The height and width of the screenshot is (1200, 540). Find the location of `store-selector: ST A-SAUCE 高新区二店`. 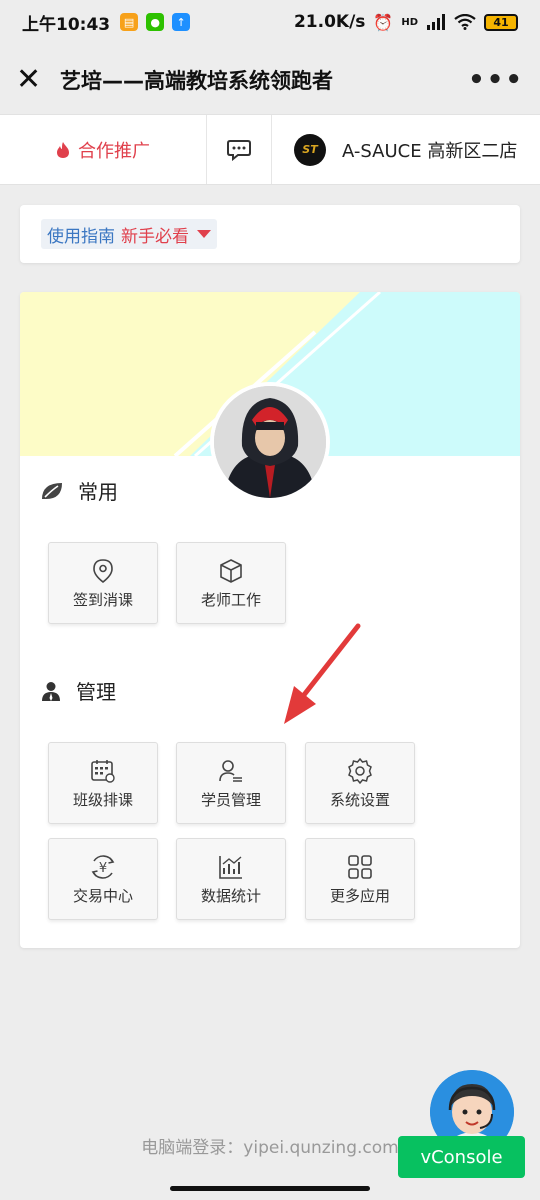

store-selector: ST A-SAUCE 高新区二店 is located at coordinates (406, 149).